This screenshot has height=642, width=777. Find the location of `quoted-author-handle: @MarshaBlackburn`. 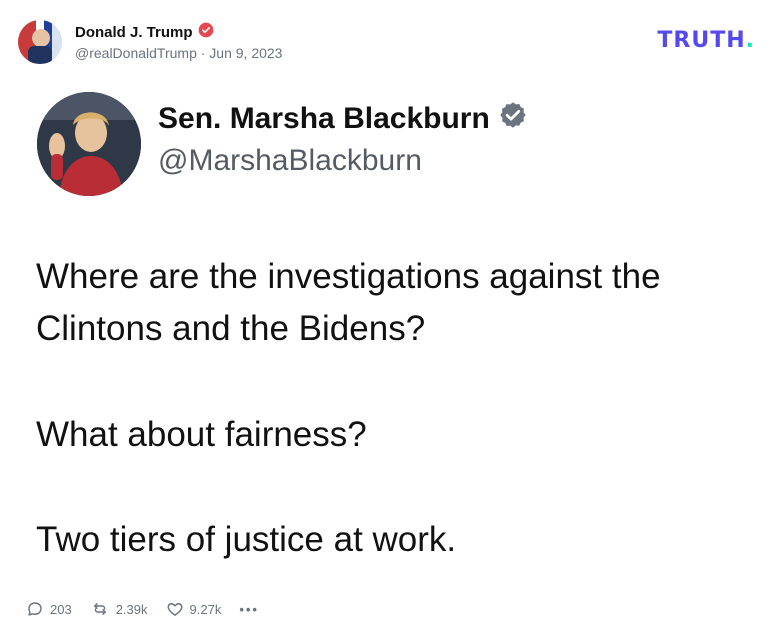

quoted-author-handle: @MarshaBlackburn is located at coordinates (290, 160).